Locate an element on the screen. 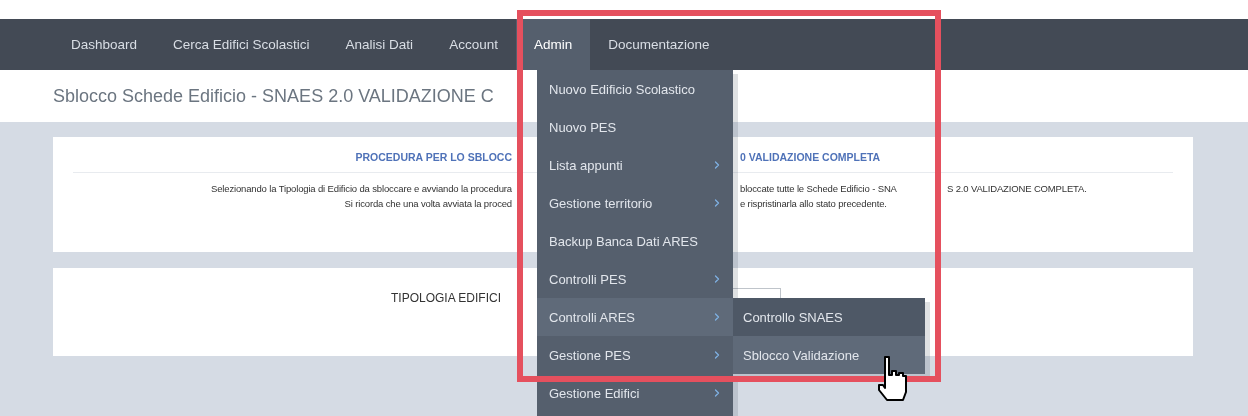  nav-tab: Cerca Edifici Scolastici is located at coordinates (241, 44).